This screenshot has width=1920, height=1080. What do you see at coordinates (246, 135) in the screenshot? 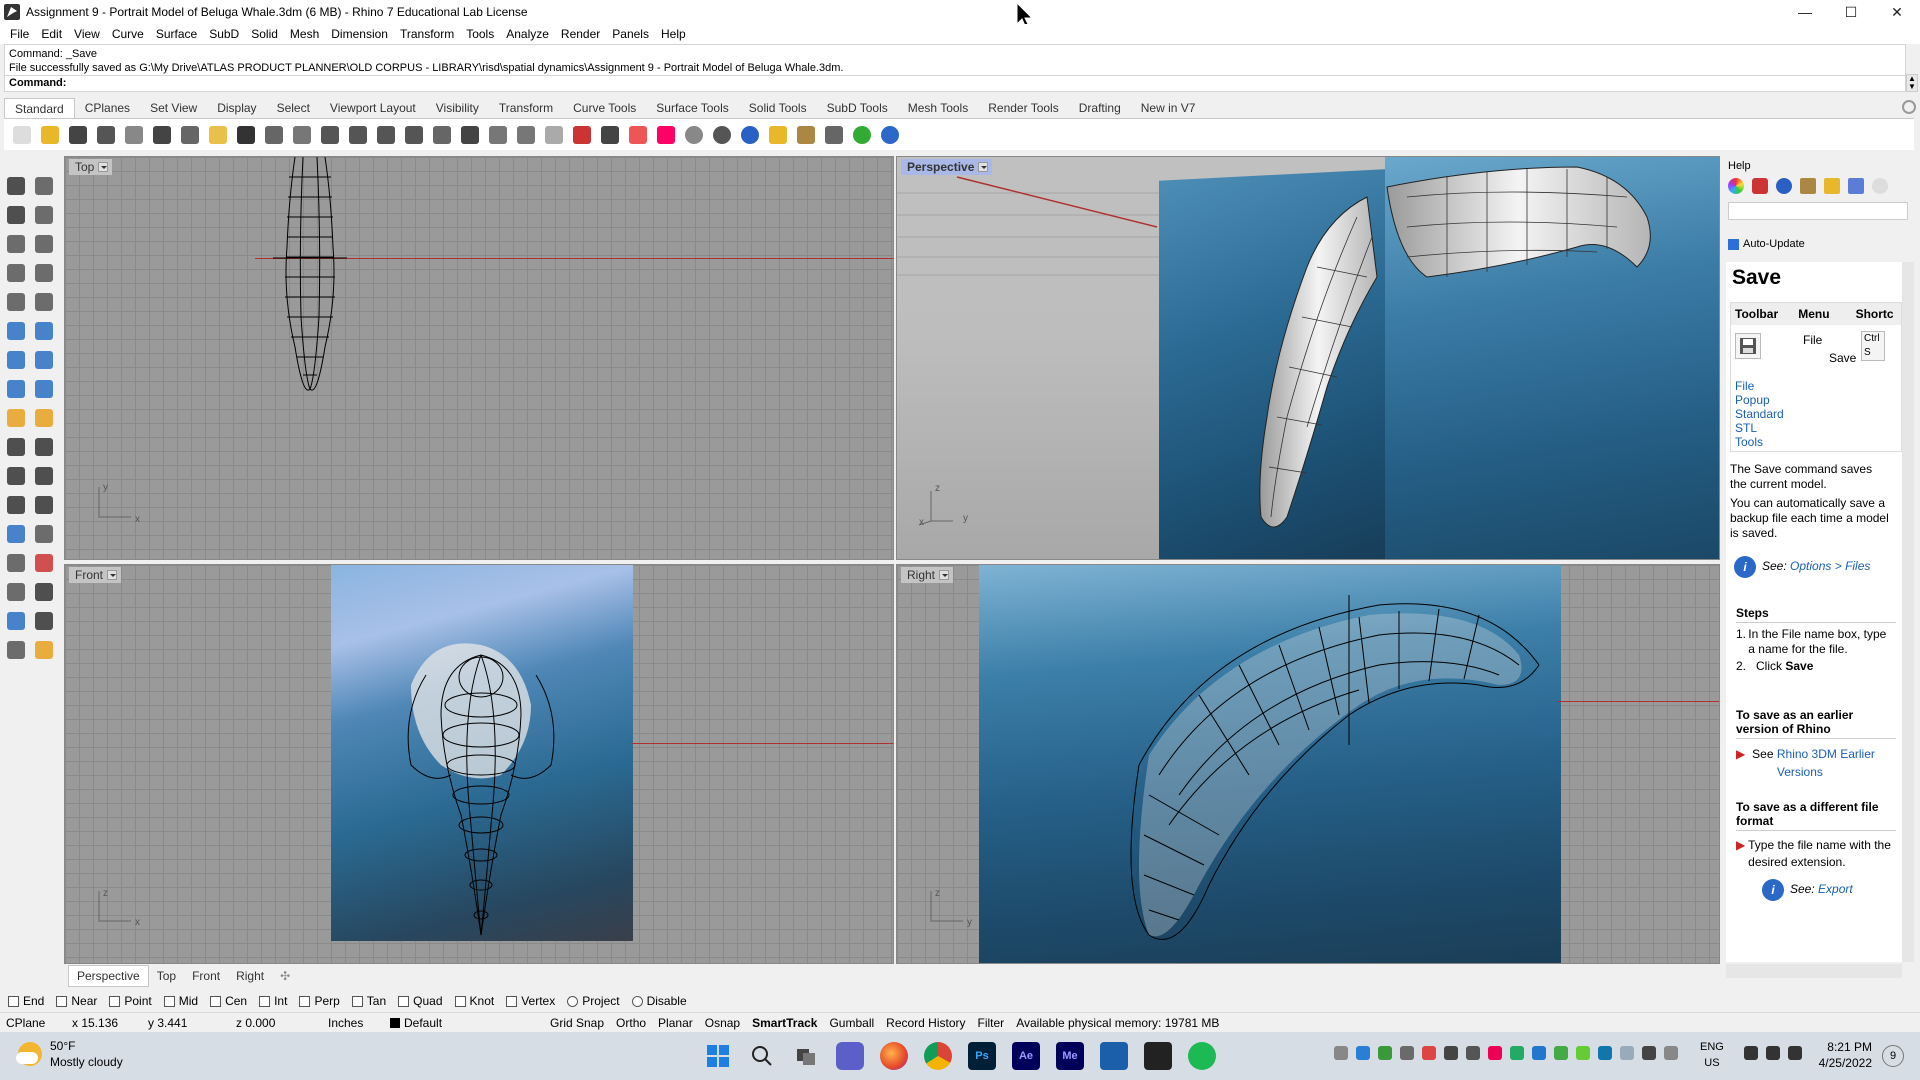
I see `undo-icon` at bounding box center [246, 135].